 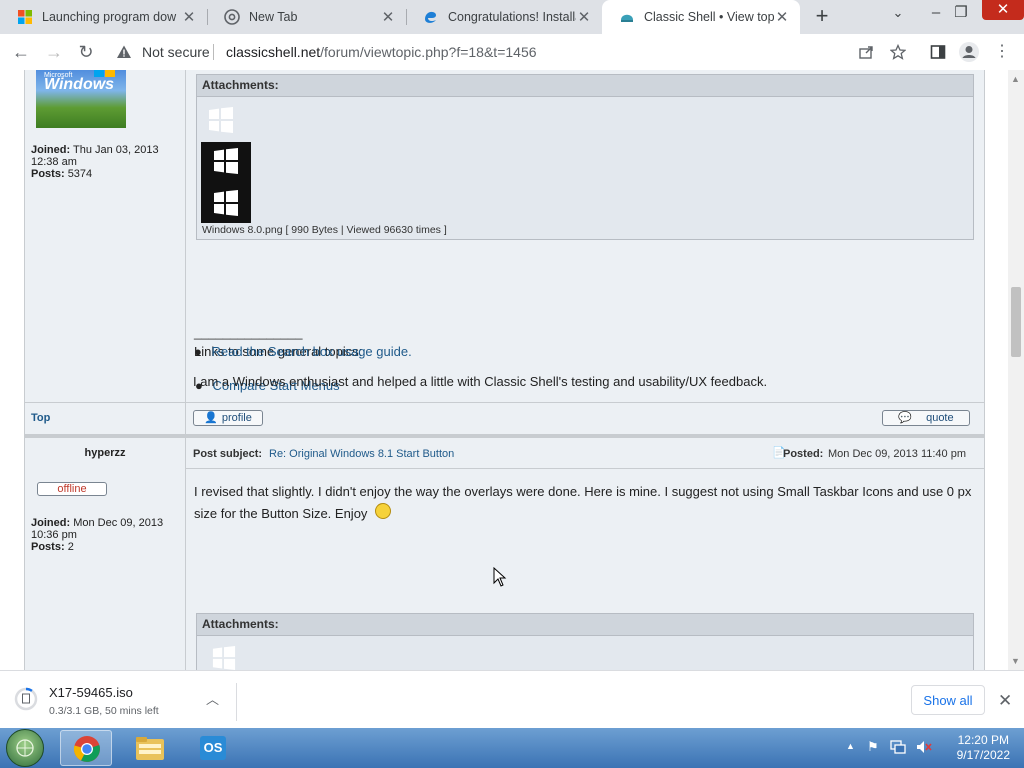 I want to click on security-label: Not secure, so click(x=176, y=52).